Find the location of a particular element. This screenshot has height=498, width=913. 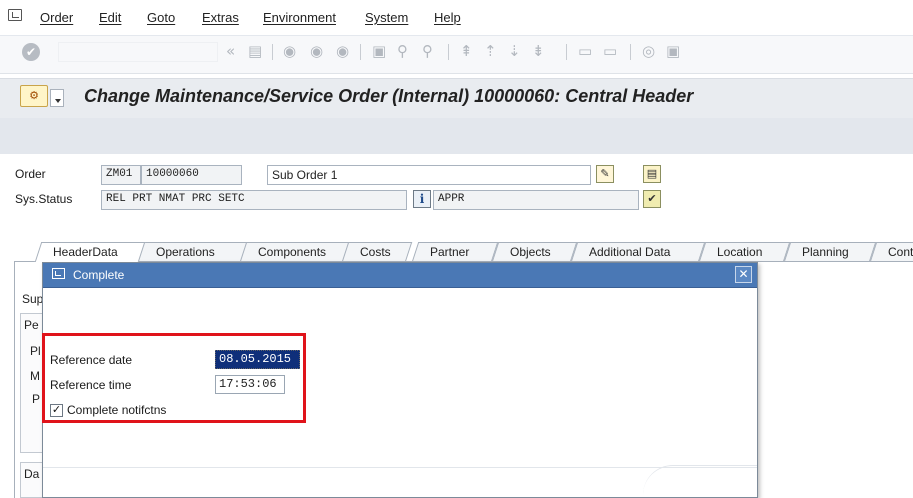

dialog-title-bar: Complete ✕ is located at coordinates (400, 275).